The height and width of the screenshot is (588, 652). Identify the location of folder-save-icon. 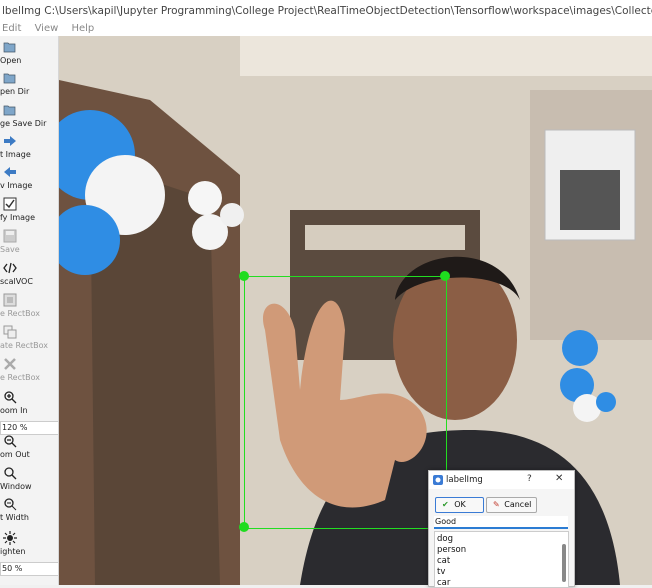
(9, 110).